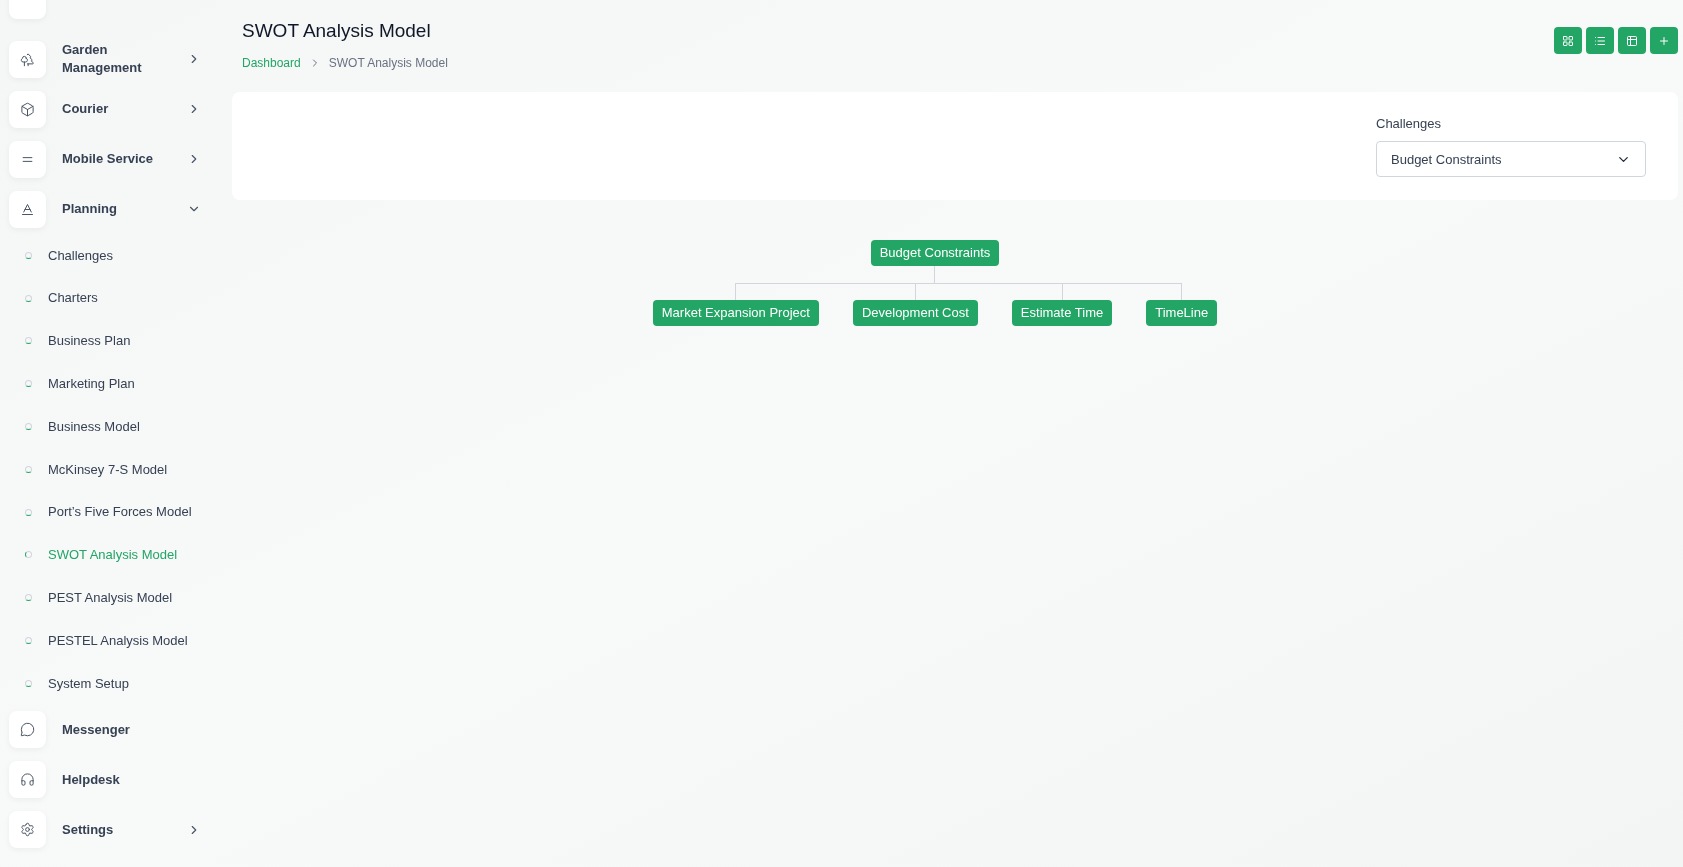  I want to click on submenu-item: Business Plan, so click(105, 341).